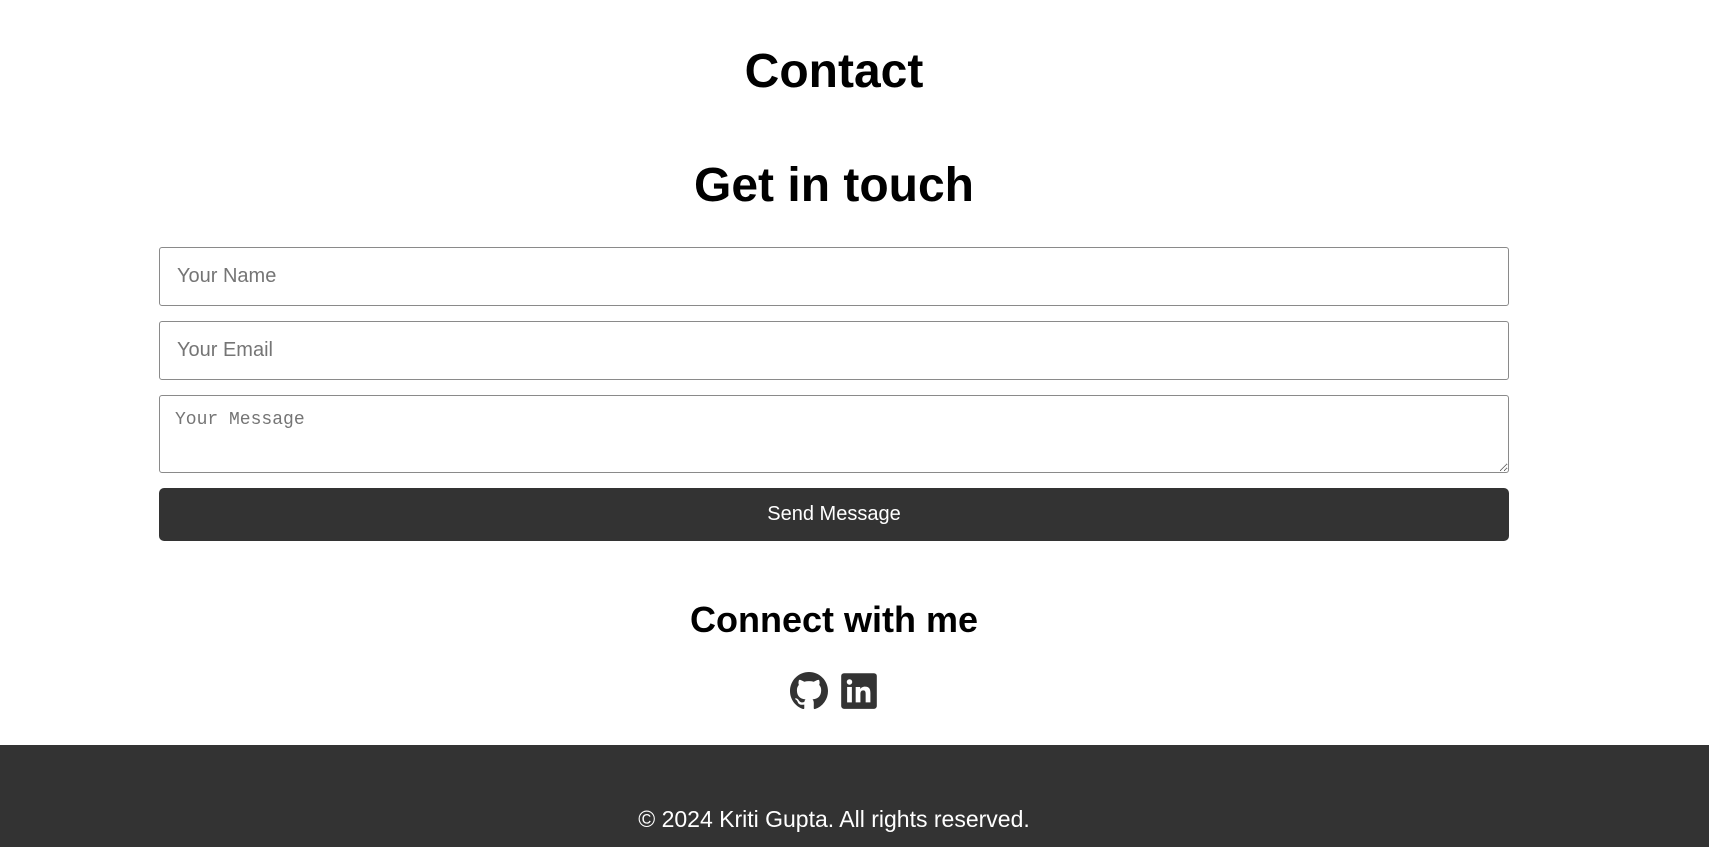 This screenshot has width=1709, height=847. I want to click on send-message-button: Send Message, so click(834, 514).